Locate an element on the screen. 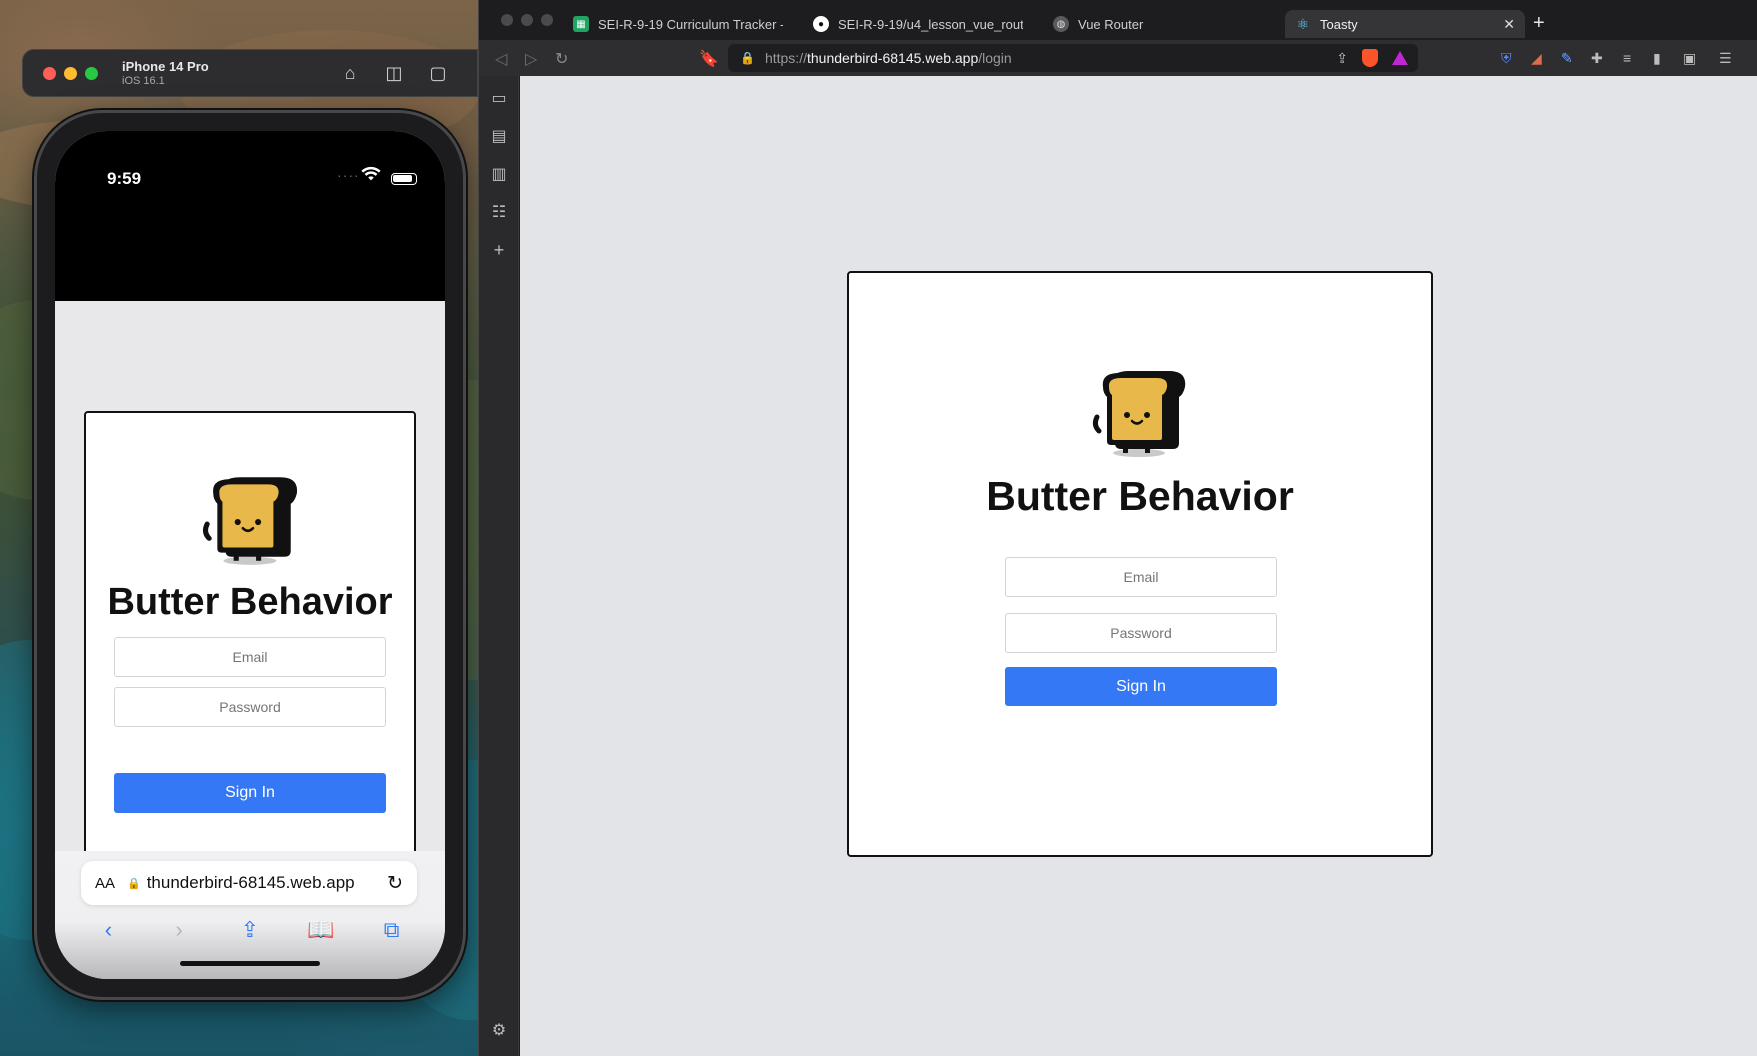  address-url: thunderbird-68145.web.app is located at coordinates (267, 883).